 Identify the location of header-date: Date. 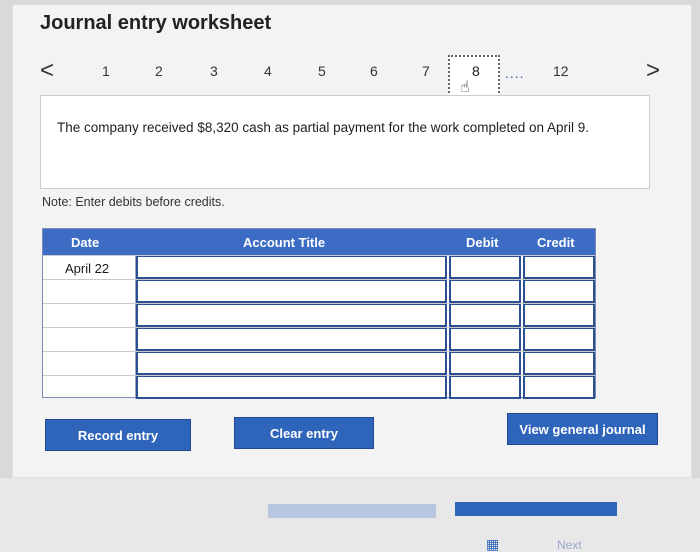
(85, 242).